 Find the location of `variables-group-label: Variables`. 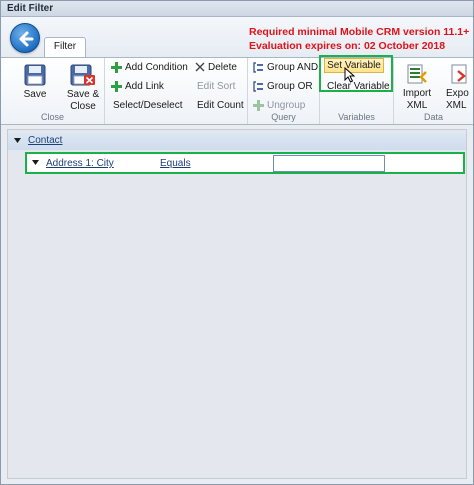

variables-group-label: Variables is located at coordinates (356, 117).